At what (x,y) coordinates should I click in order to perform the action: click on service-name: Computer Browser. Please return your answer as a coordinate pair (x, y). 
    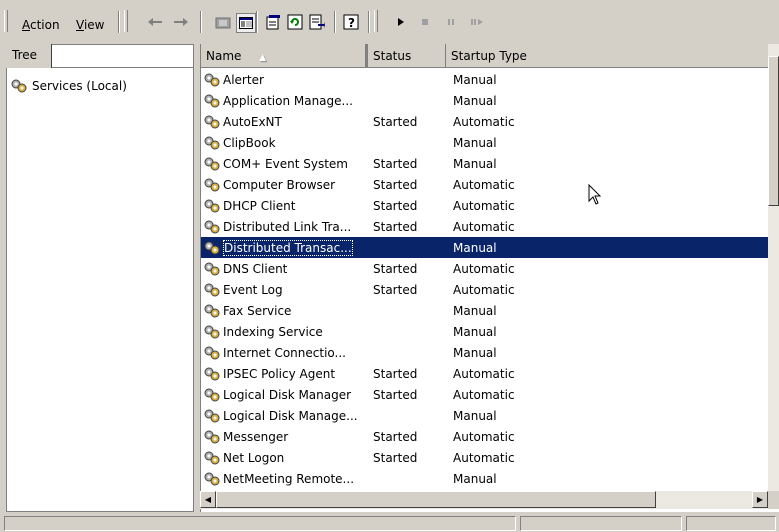
    Looking at the image, I should click on (279, 184).